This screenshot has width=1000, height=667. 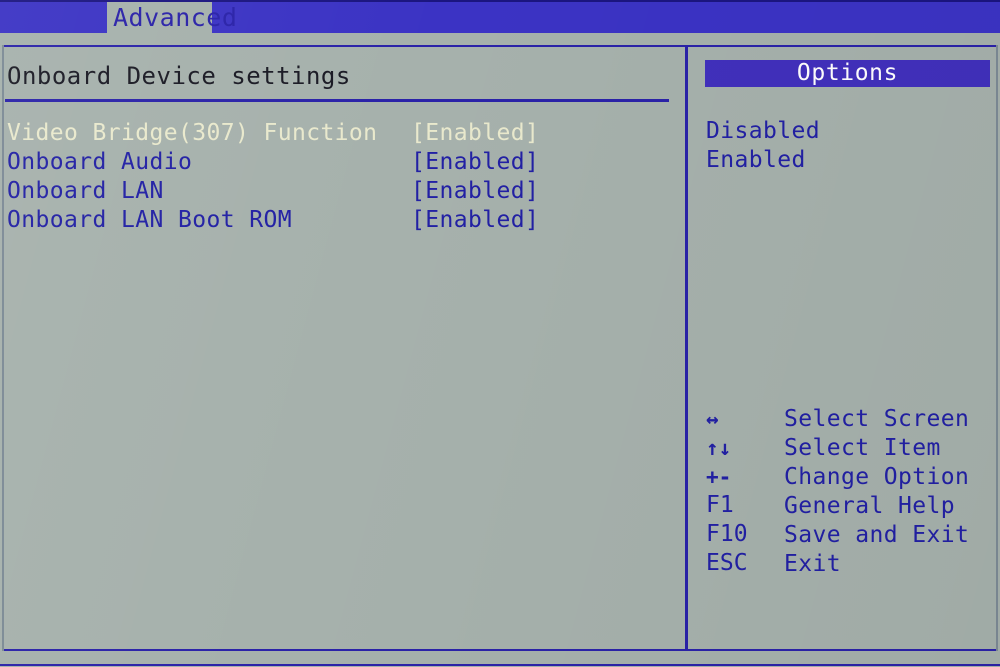 What do you see at coordinates (877, 419) in the screenshot?
I see `key-legend-label: Select Screen` at bounding box center [877, 419].